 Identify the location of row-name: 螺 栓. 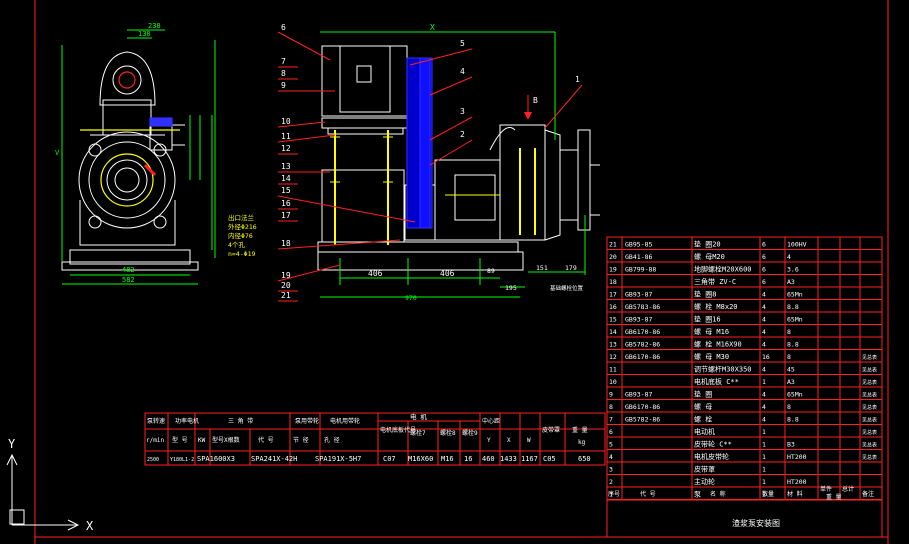
(703, 419).